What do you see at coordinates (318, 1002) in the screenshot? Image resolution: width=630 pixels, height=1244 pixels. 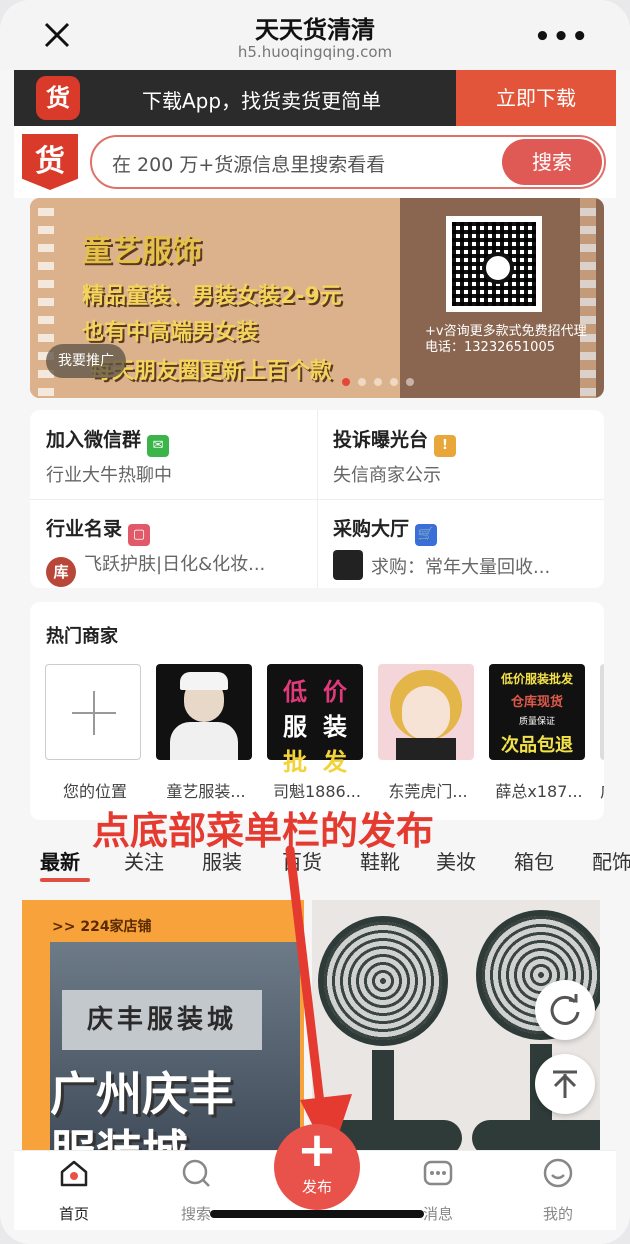 I see `annotation-arrow` at bounding box center [318, 1002].